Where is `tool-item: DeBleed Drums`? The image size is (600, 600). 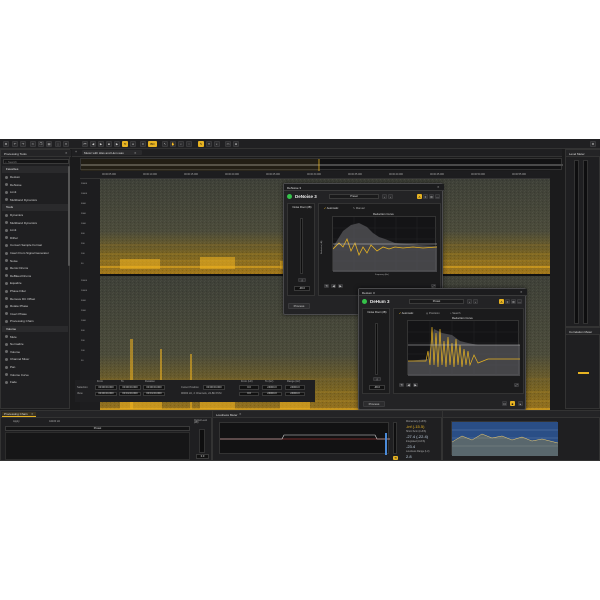
tool-item: DeBleed Drums is located at coordinates (35, 275).